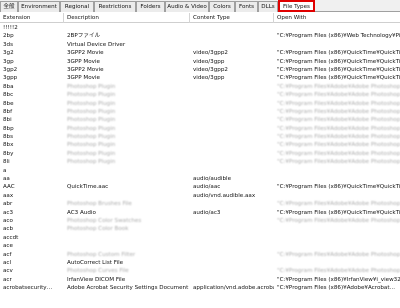  I want to click on table-row: acb Photoshop Color Book, so click(200, 229).